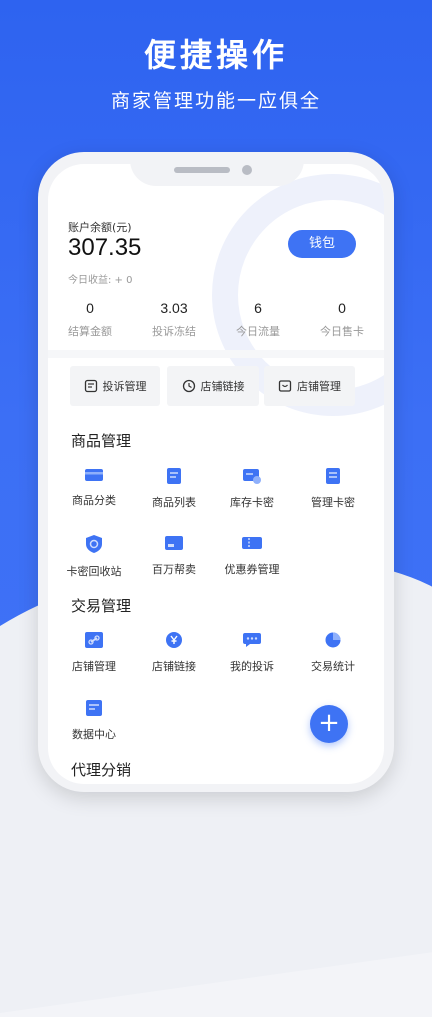 The height and width of the screenshot is (1017, 432). What do you see at coordinates (94, 475) in the screenshot?
I see `card-icon` at bounding box center [94, 475].